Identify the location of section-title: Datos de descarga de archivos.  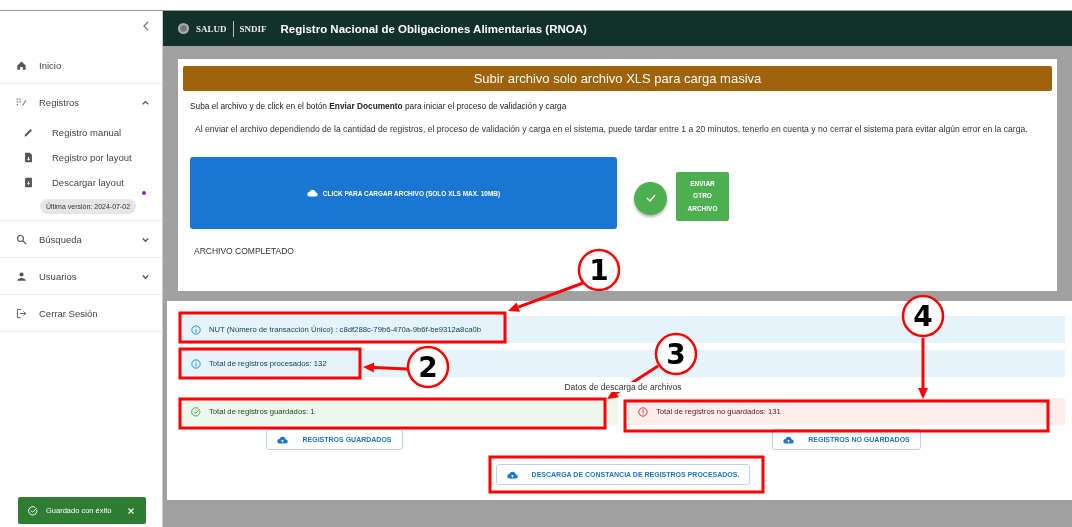
(623, 387).